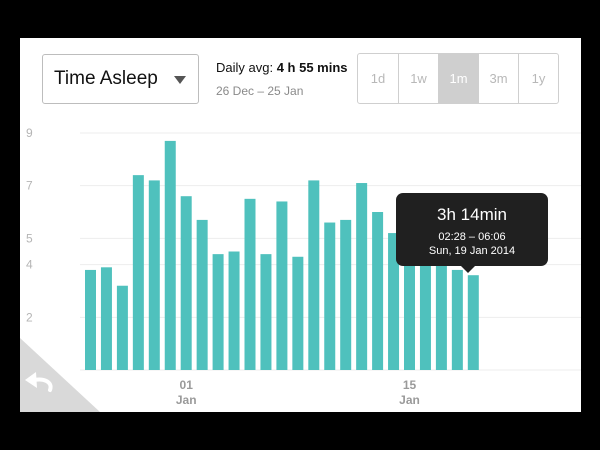 This screenshot has width=600, height=450. What do you see at coordinates (378, 291) in the screenshot?
I see `bar-13-jan` at bounding box center [378, 291].